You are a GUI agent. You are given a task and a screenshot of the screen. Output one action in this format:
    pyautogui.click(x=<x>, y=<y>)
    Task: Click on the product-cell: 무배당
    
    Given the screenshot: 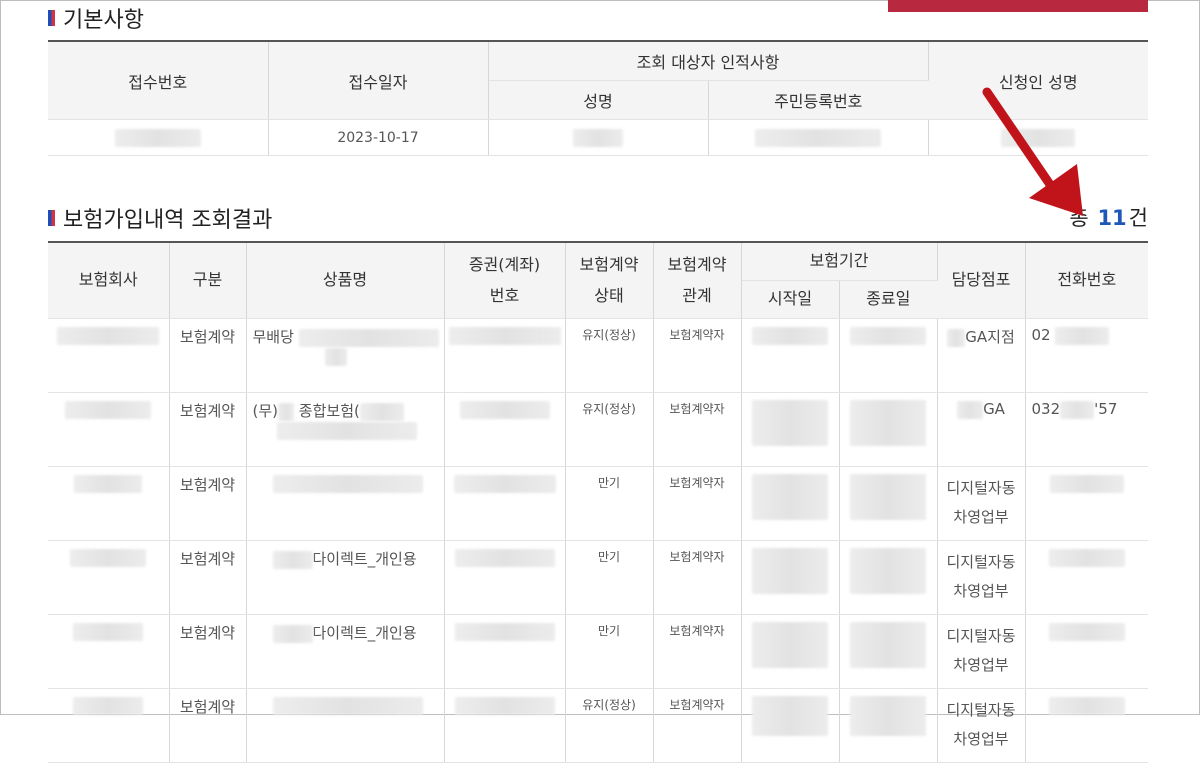 What is the action you would take?
    pyautogui.click(x=345, y=355)
    